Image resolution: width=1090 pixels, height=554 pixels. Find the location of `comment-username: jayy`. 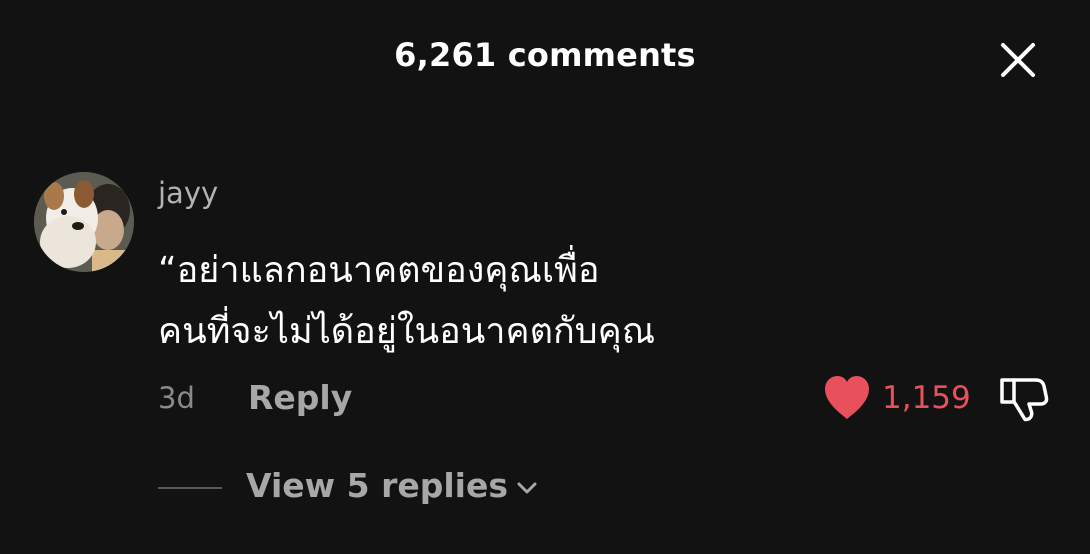

comment-username: jayy is located at coordinates (188, 193).